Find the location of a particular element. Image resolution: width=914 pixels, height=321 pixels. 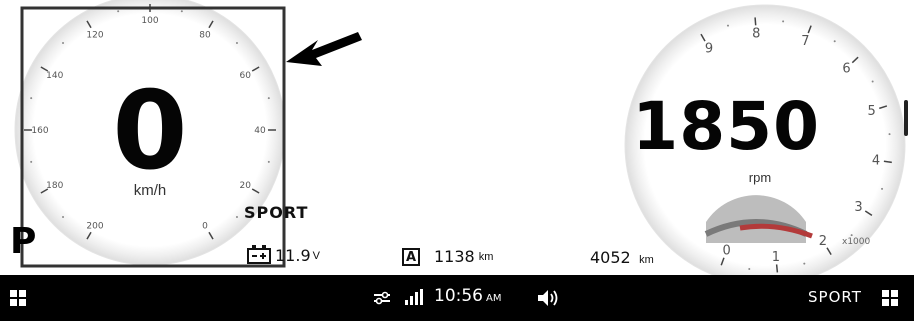

tachometer-tick-label: 0 is located at coordinates (727, 251).